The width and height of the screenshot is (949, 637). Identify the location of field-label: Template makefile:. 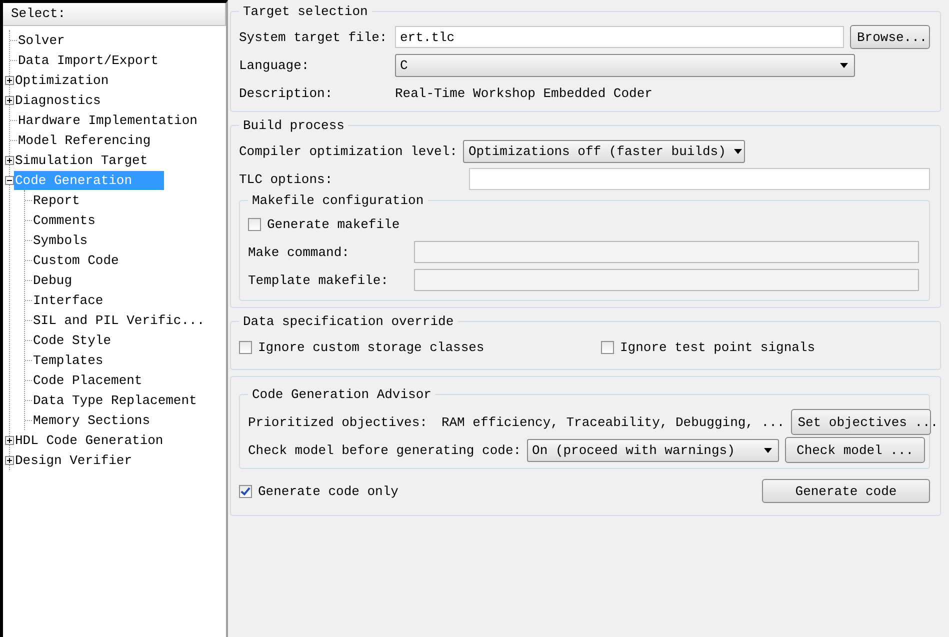
(319, 280).